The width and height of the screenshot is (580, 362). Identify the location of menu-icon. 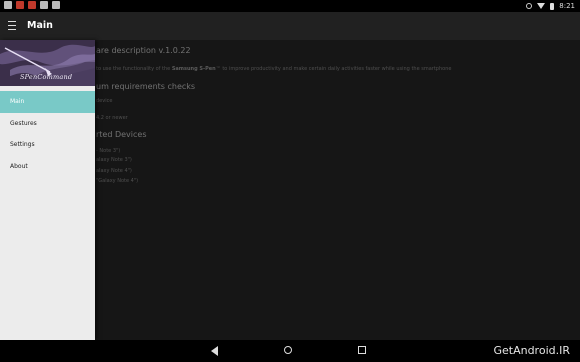
(12, 25).